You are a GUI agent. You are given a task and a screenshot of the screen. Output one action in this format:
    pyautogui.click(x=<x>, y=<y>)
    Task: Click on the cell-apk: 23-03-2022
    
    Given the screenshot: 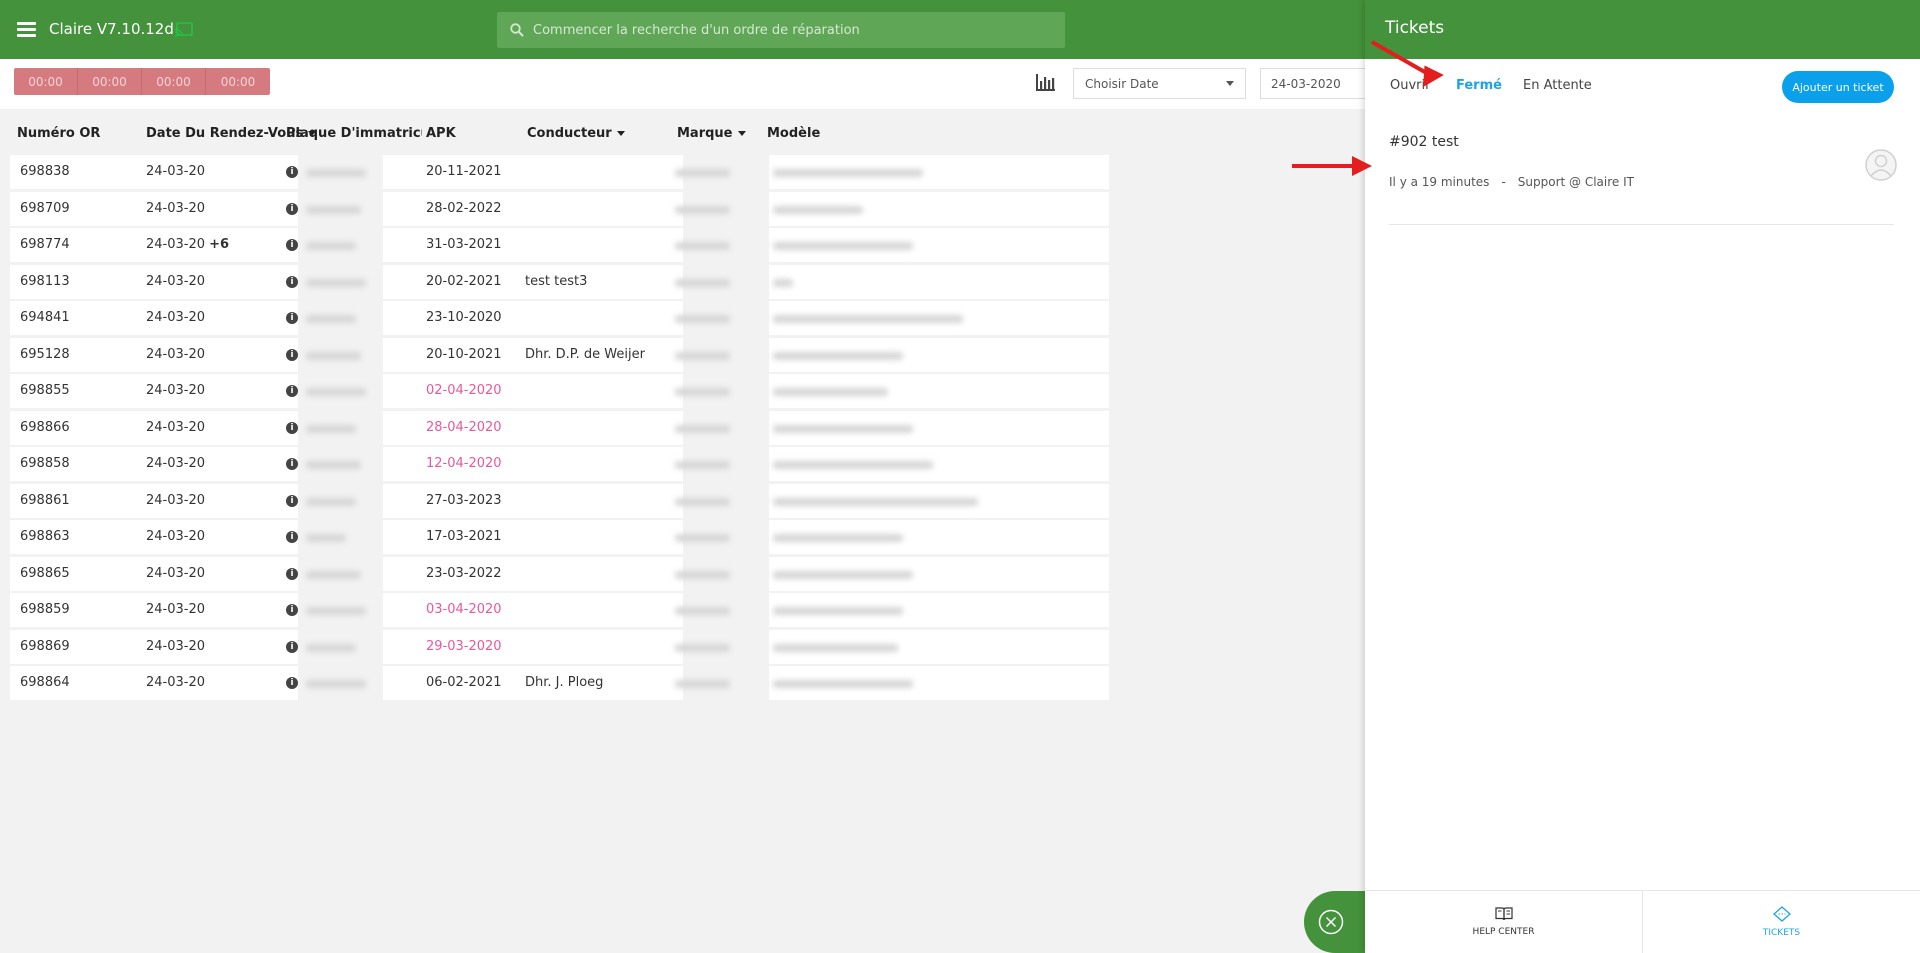 What is the action you would take?
    pyautogui.click(x=464, y=573)
    